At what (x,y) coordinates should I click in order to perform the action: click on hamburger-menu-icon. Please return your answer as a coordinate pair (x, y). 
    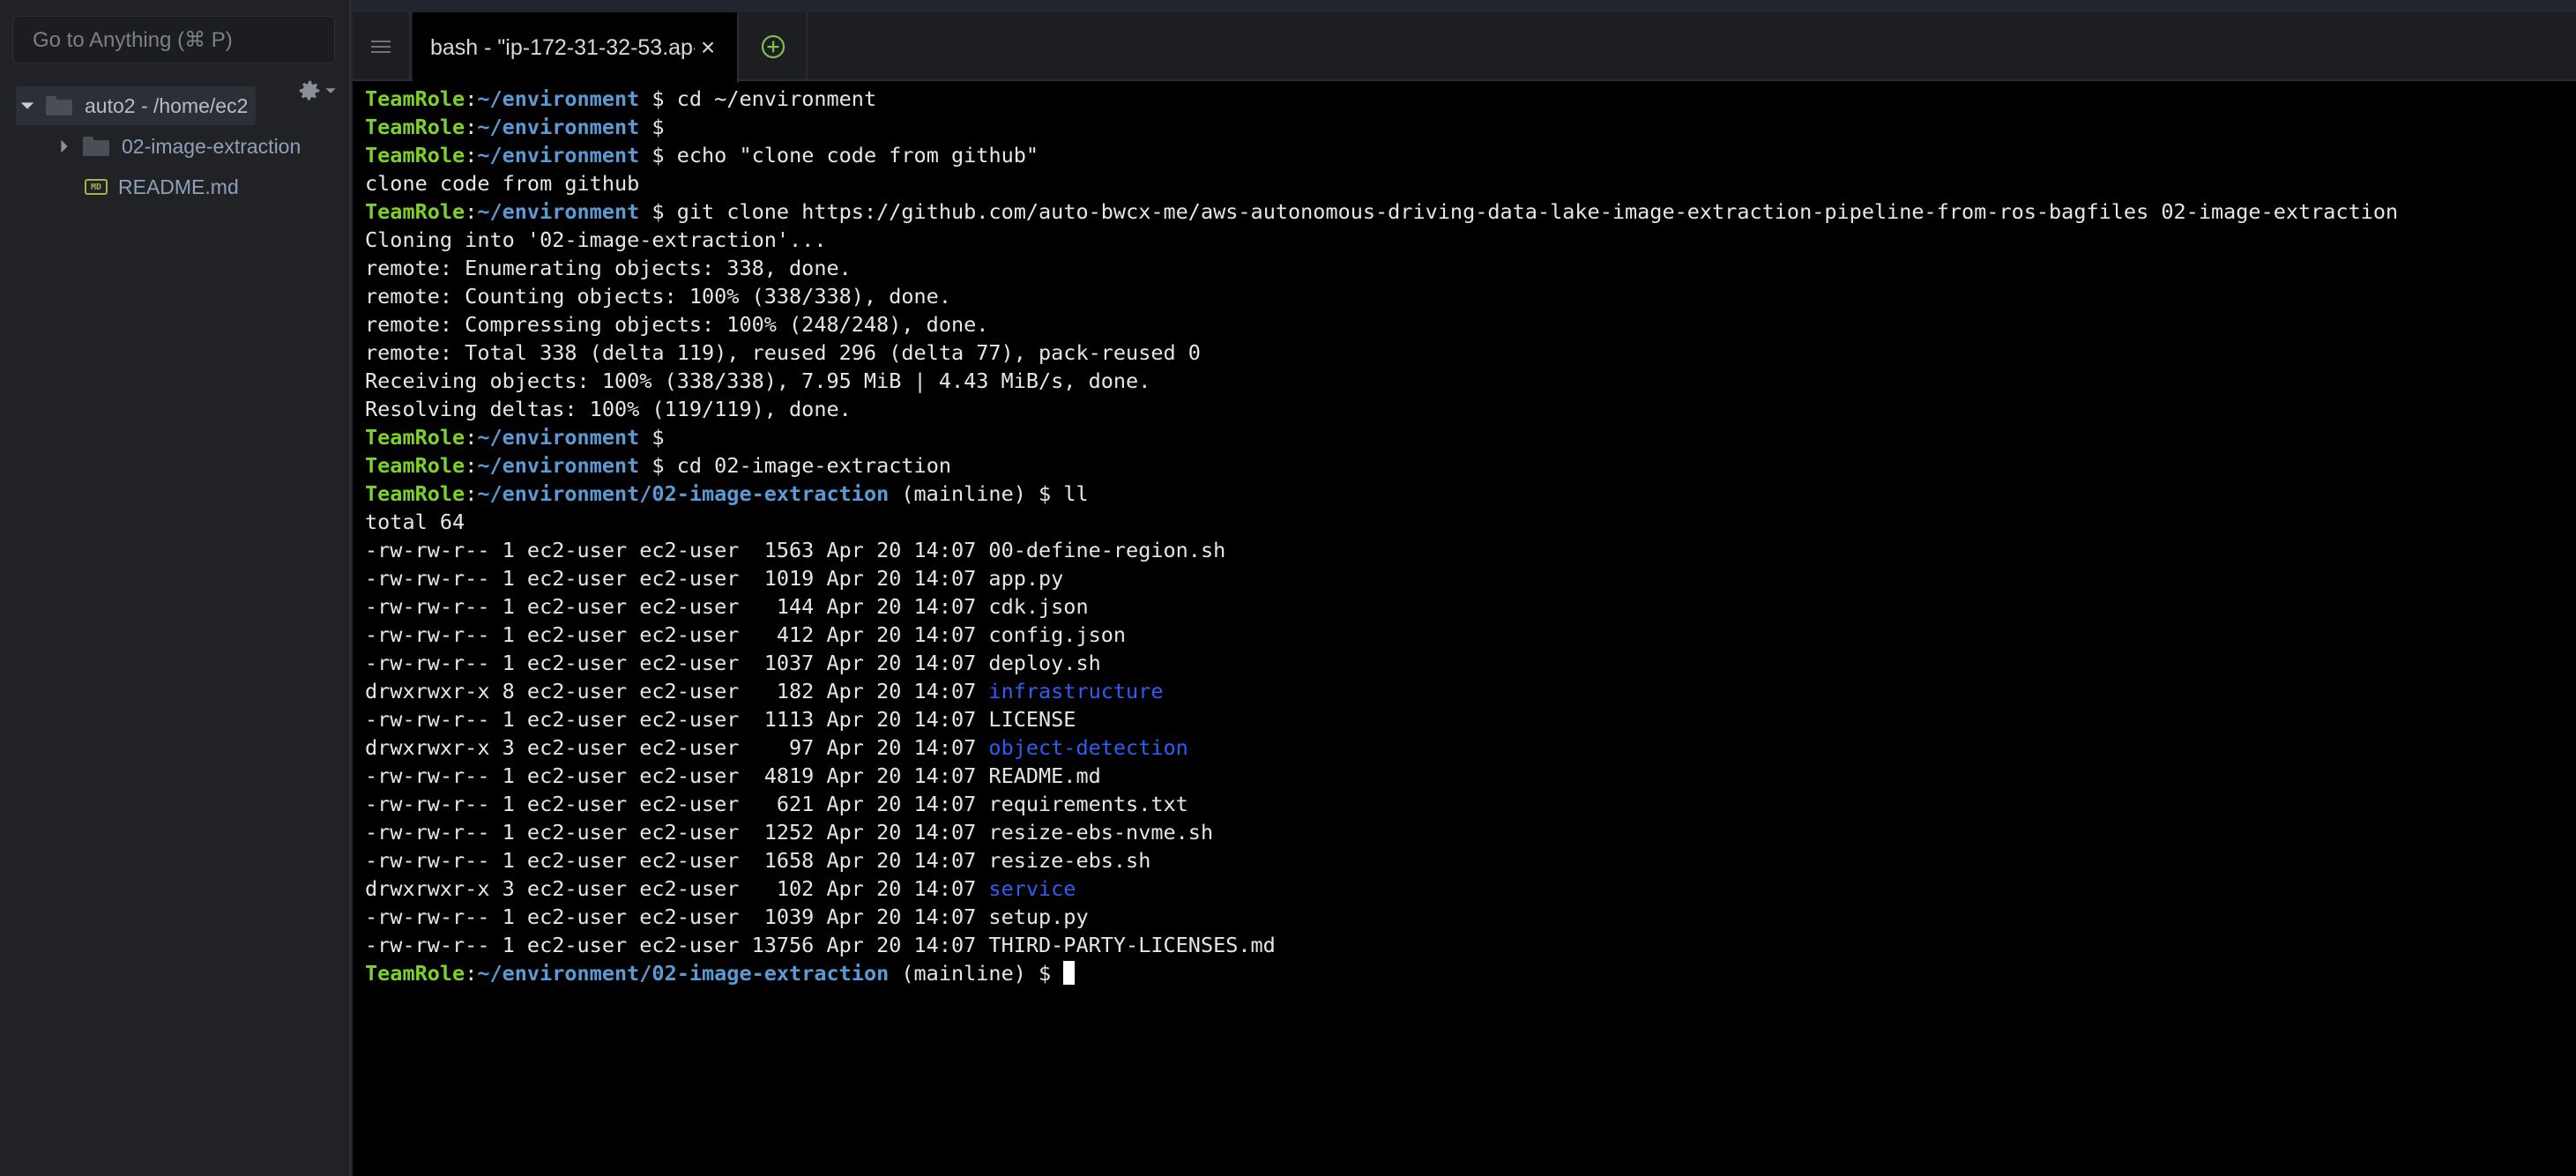
    Looking at the image, I should click on (382, 47).